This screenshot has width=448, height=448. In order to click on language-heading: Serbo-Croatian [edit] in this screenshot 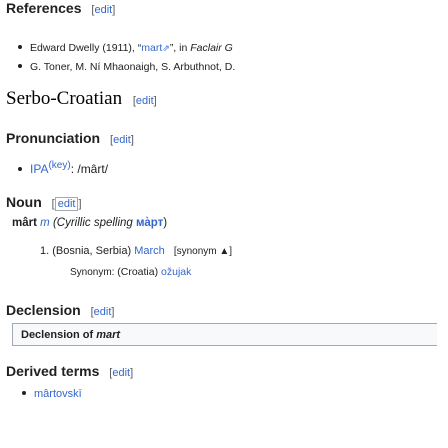, I will do `click(81, 98)`.